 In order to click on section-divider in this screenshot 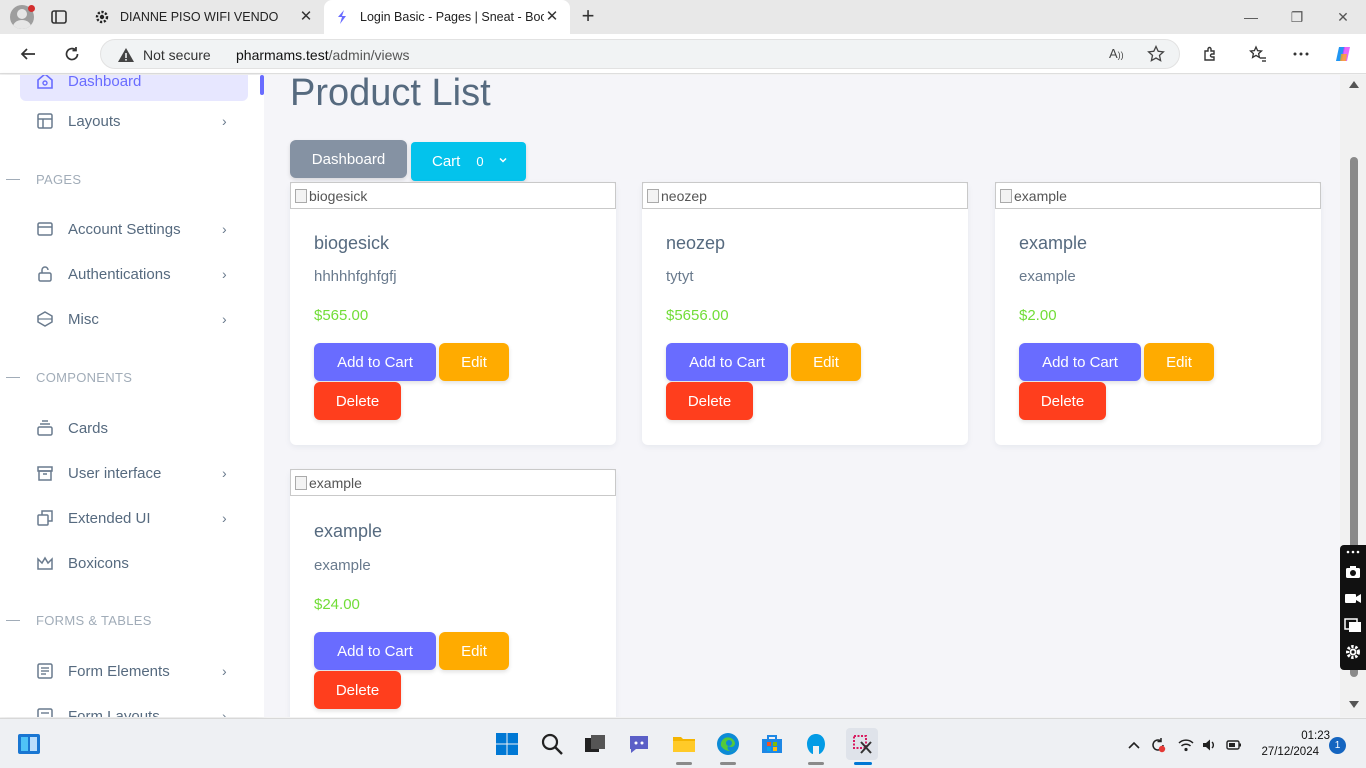, I will do `click(13, 179)`.